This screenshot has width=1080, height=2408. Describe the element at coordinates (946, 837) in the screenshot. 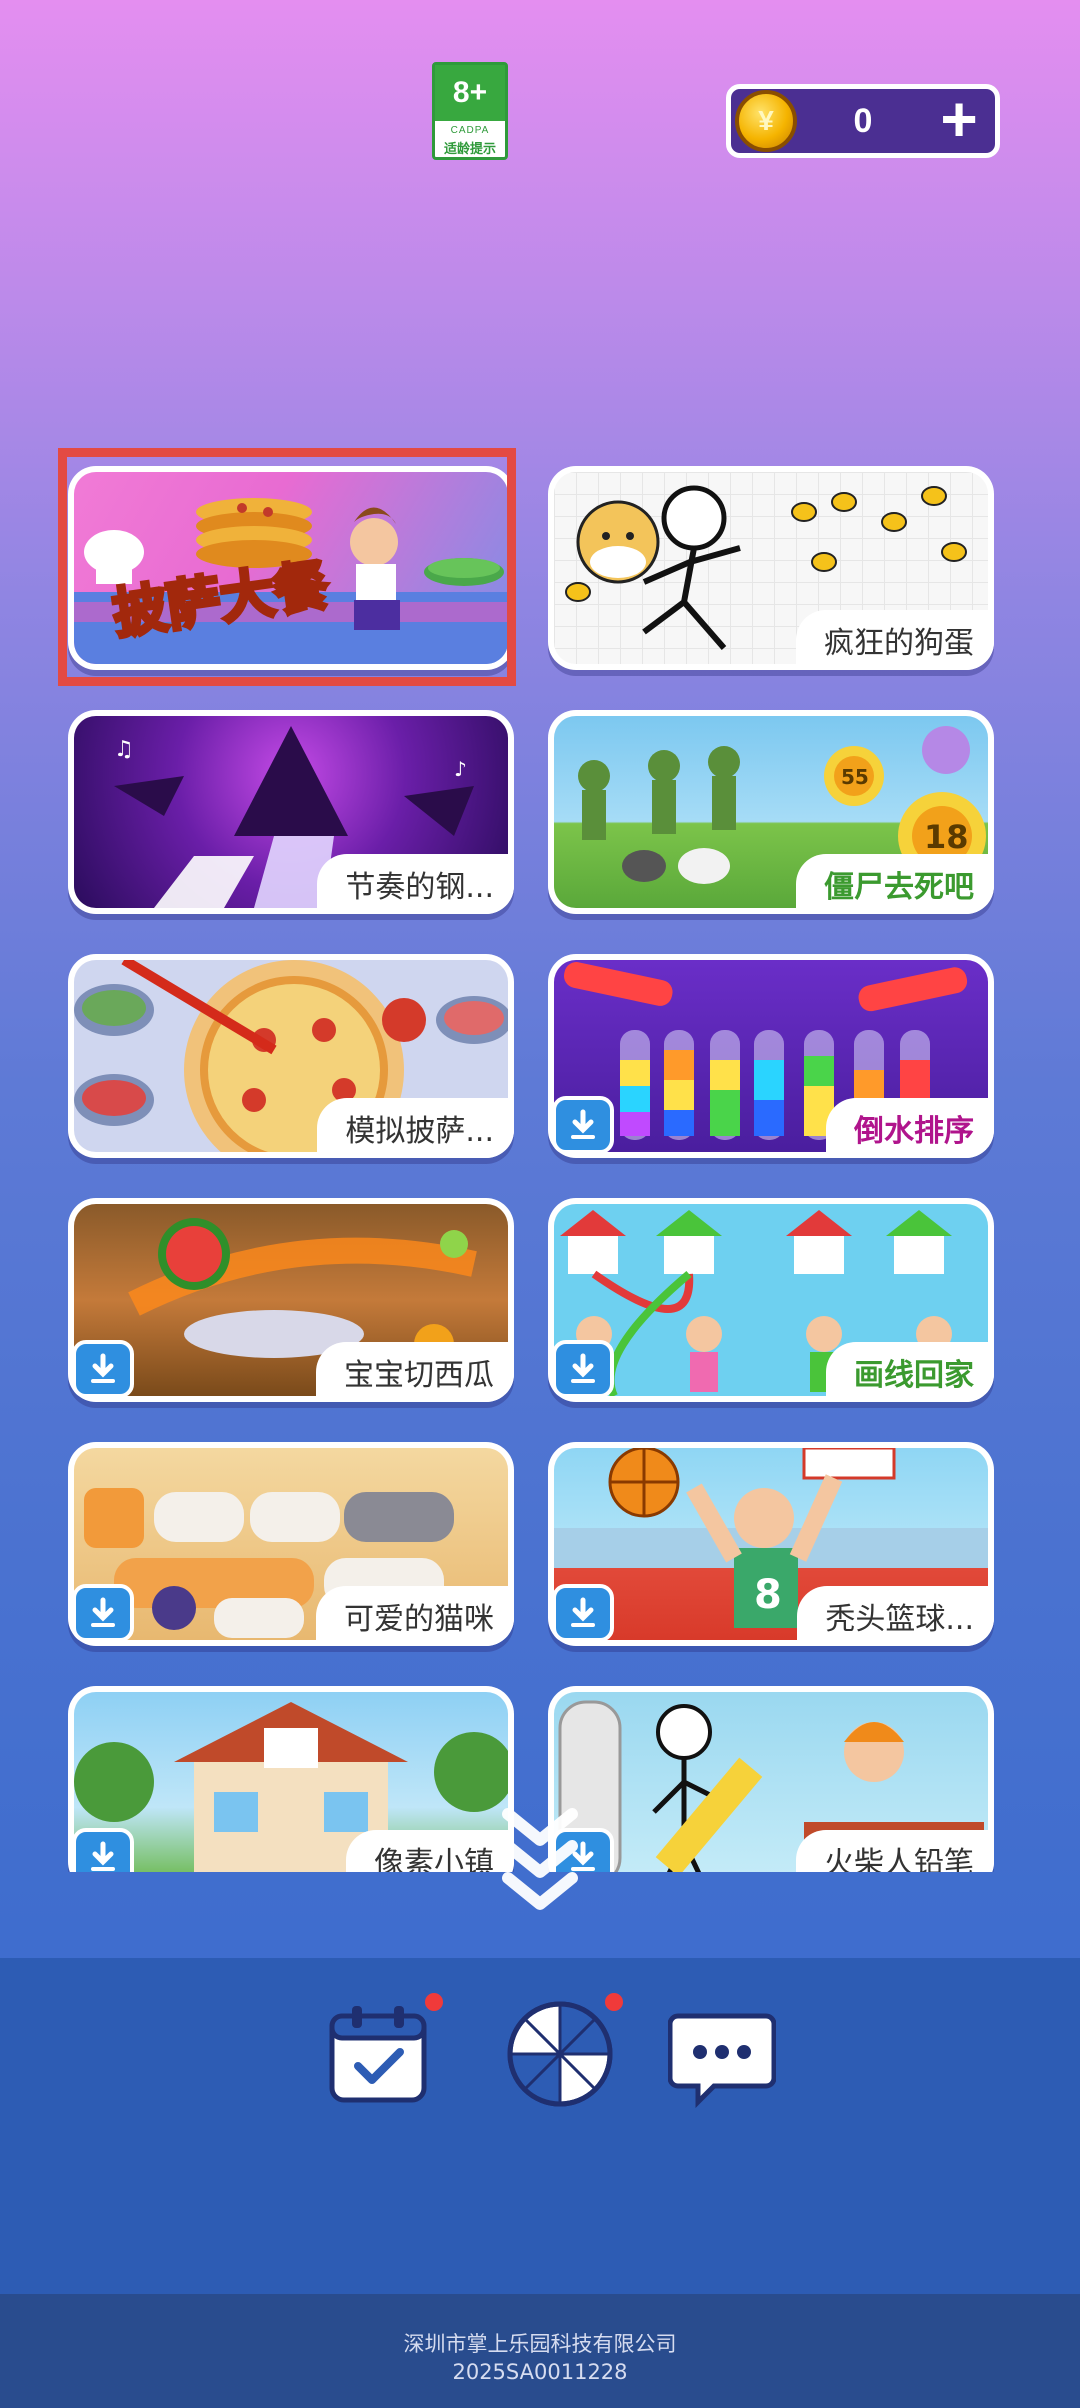

I see `zombie-number-b: 18` at that location.